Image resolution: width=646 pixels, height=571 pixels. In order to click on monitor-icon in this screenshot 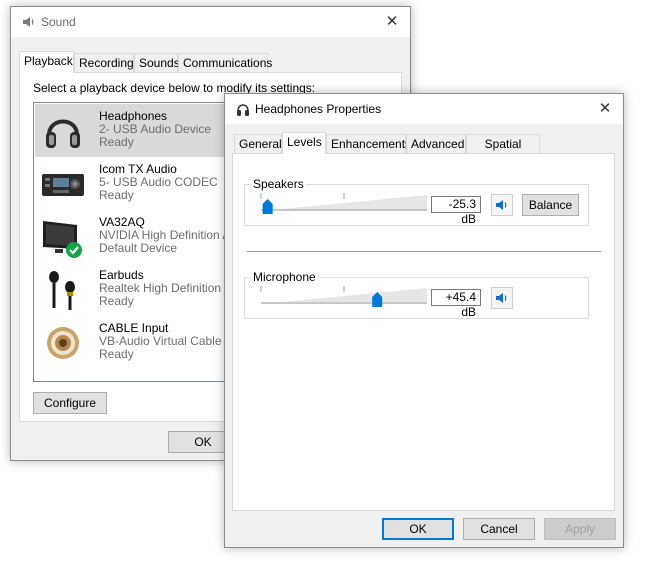, I will do `click(62, 239)`.